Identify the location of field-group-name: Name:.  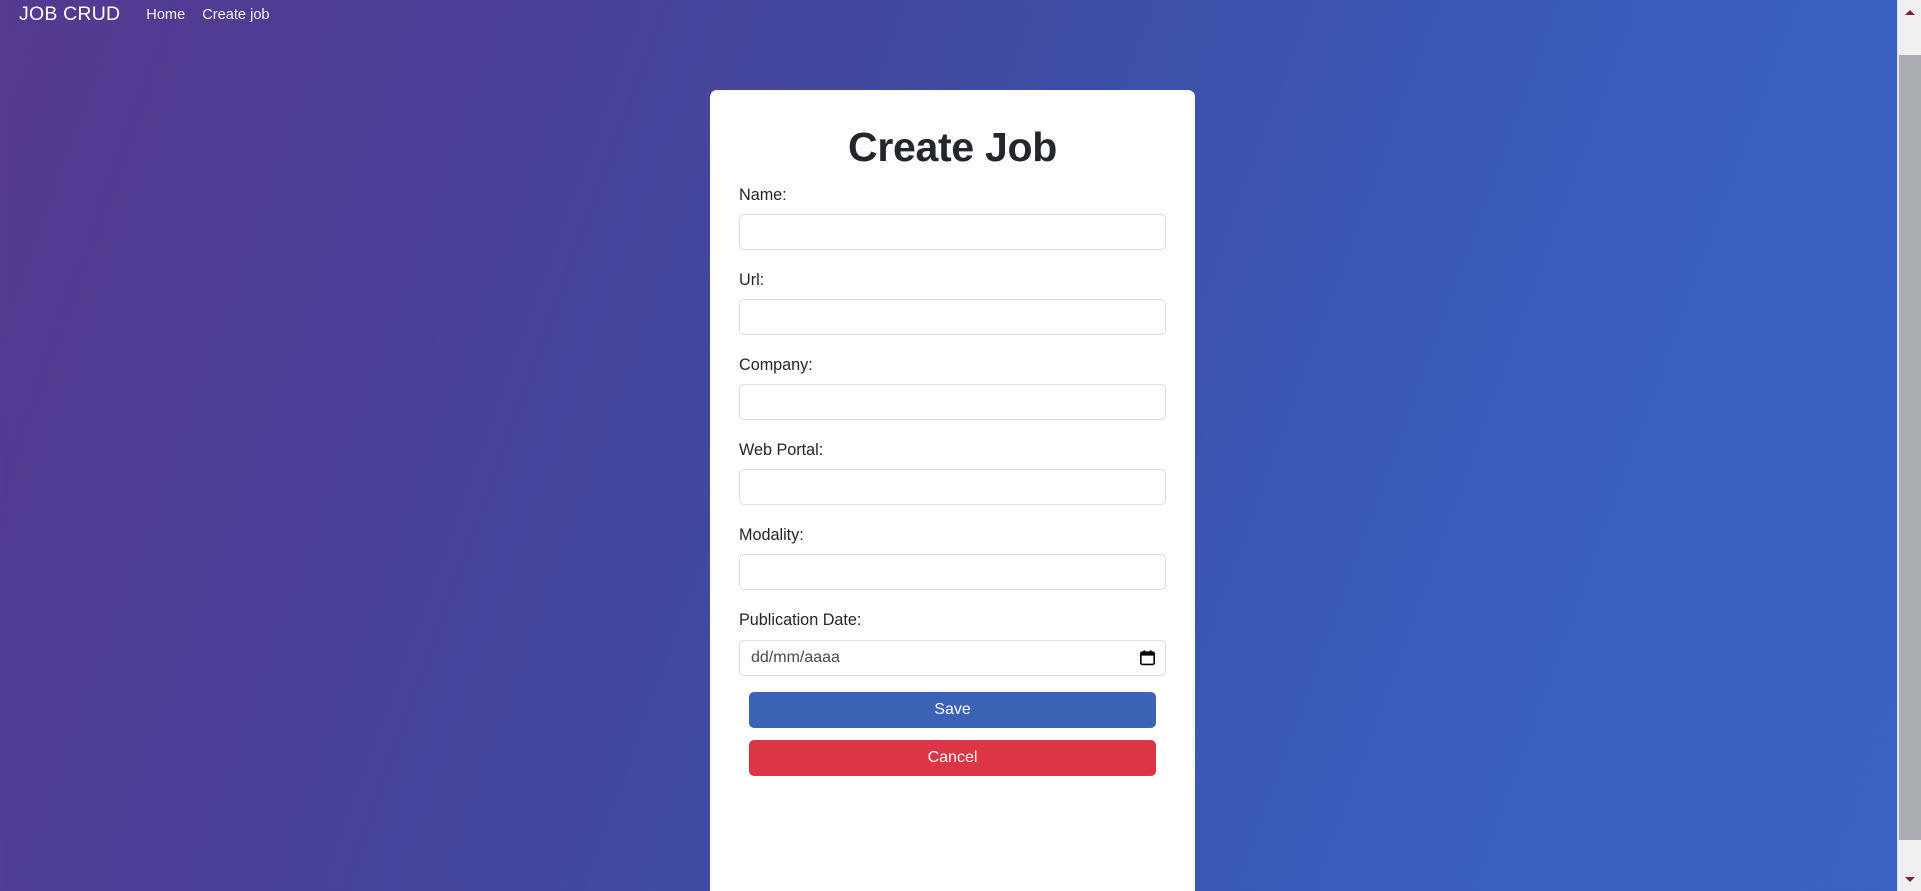
(952, 218).